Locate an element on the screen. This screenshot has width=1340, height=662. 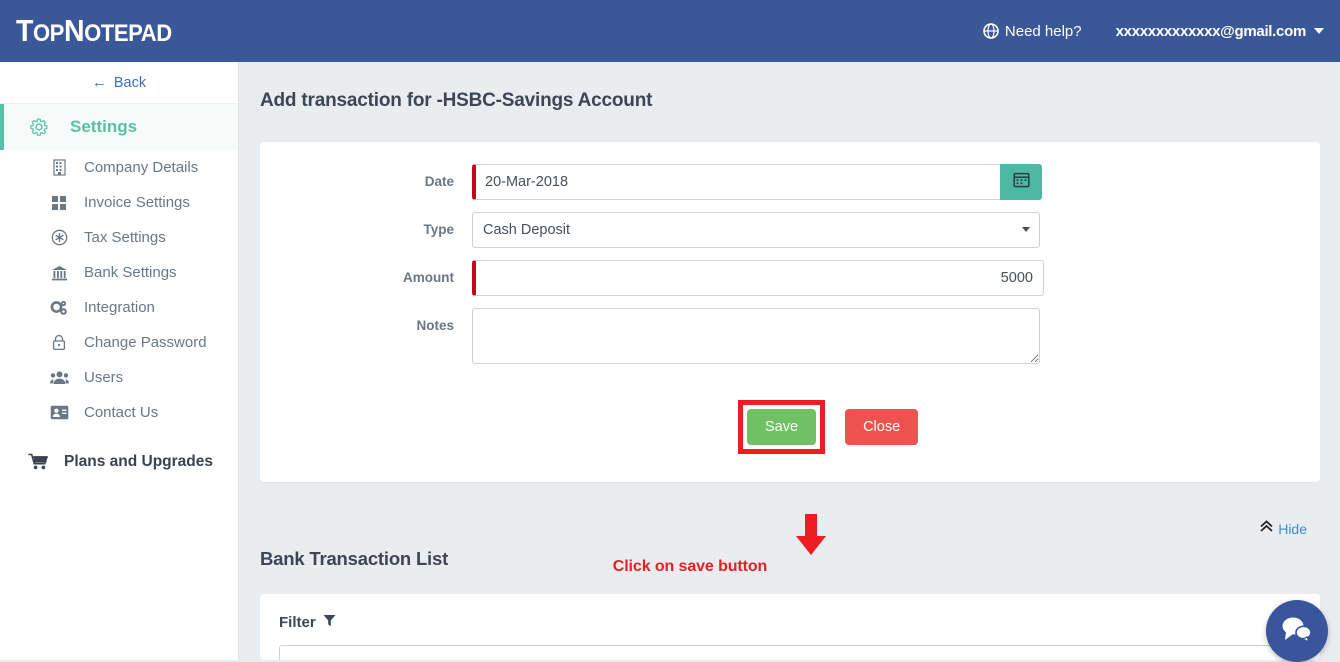
sidebar-settings-label: Settings is located at coordinates (103, 127).